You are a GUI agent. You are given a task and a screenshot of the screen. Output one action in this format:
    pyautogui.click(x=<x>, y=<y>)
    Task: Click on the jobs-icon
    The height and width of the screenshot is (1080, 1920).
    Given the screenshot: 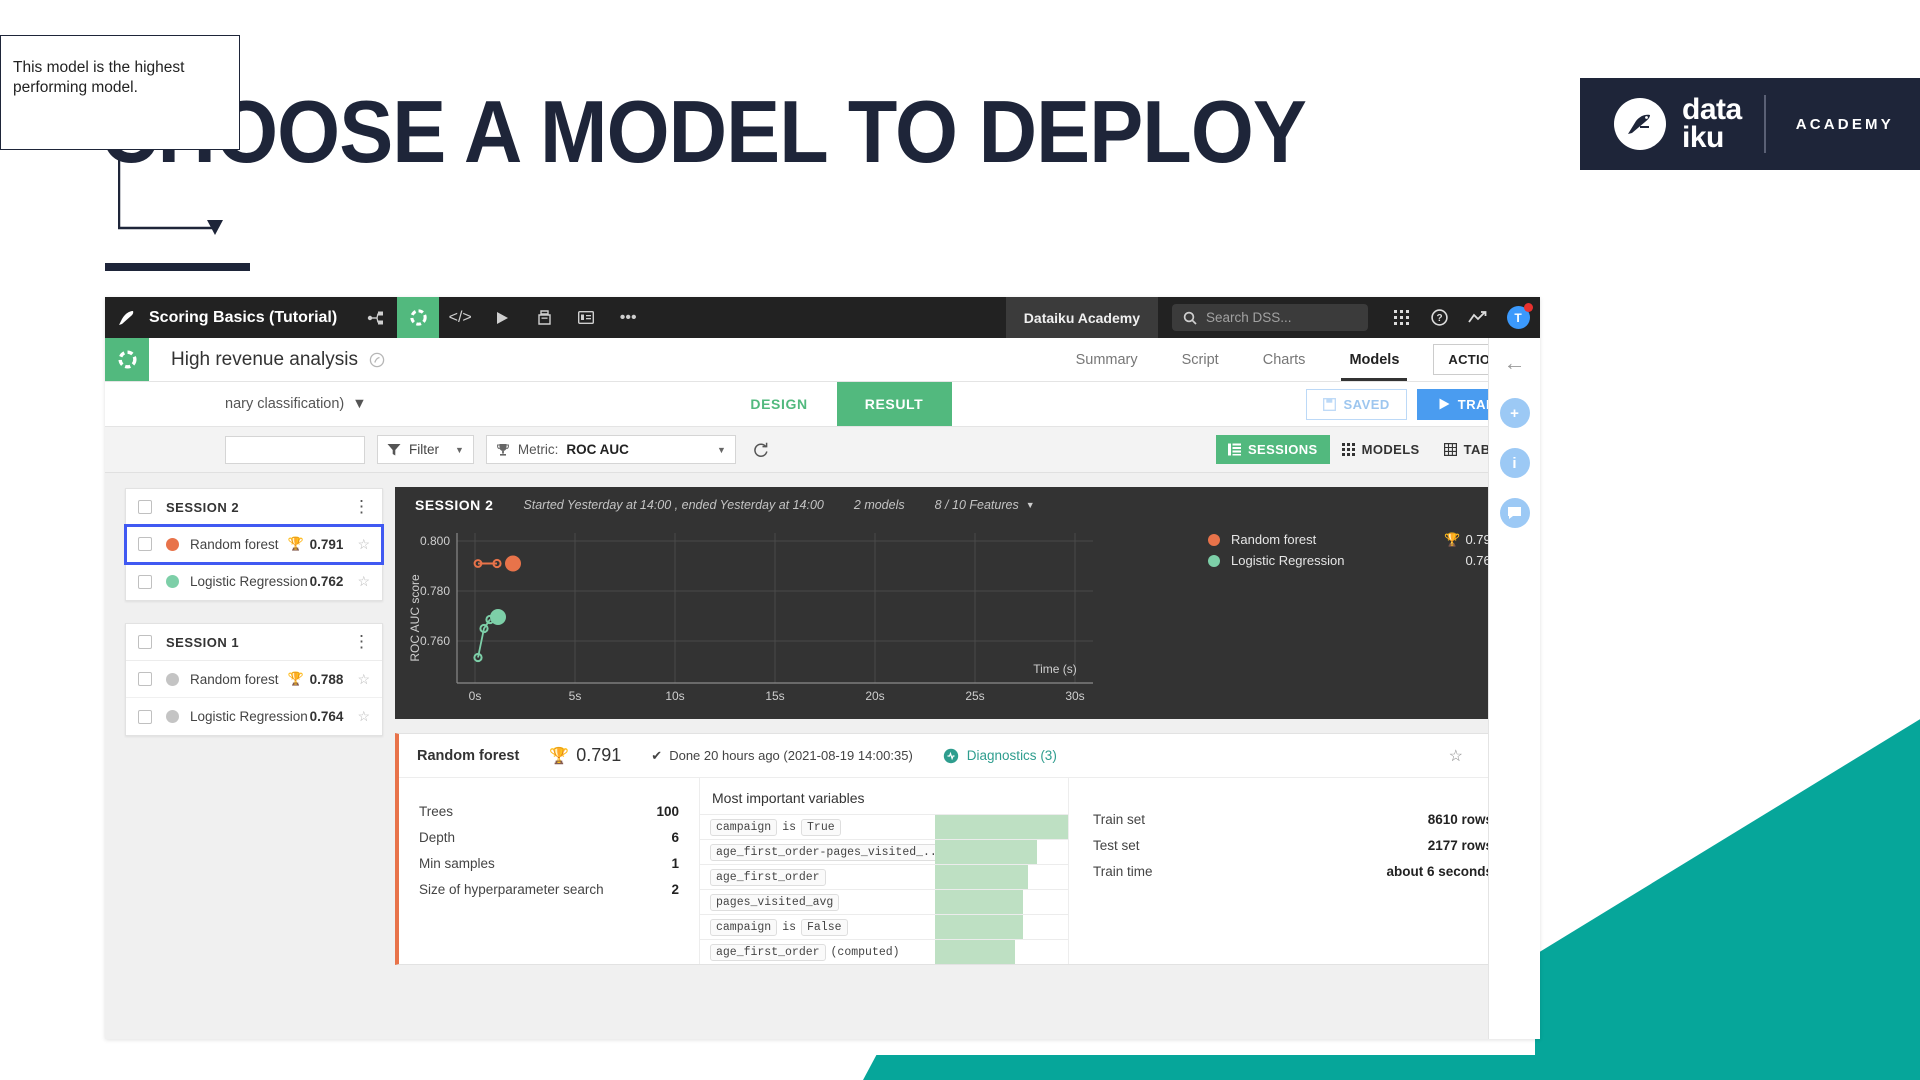 What is the action you would take?
    pyautogui.click(x=544, y=317)
    